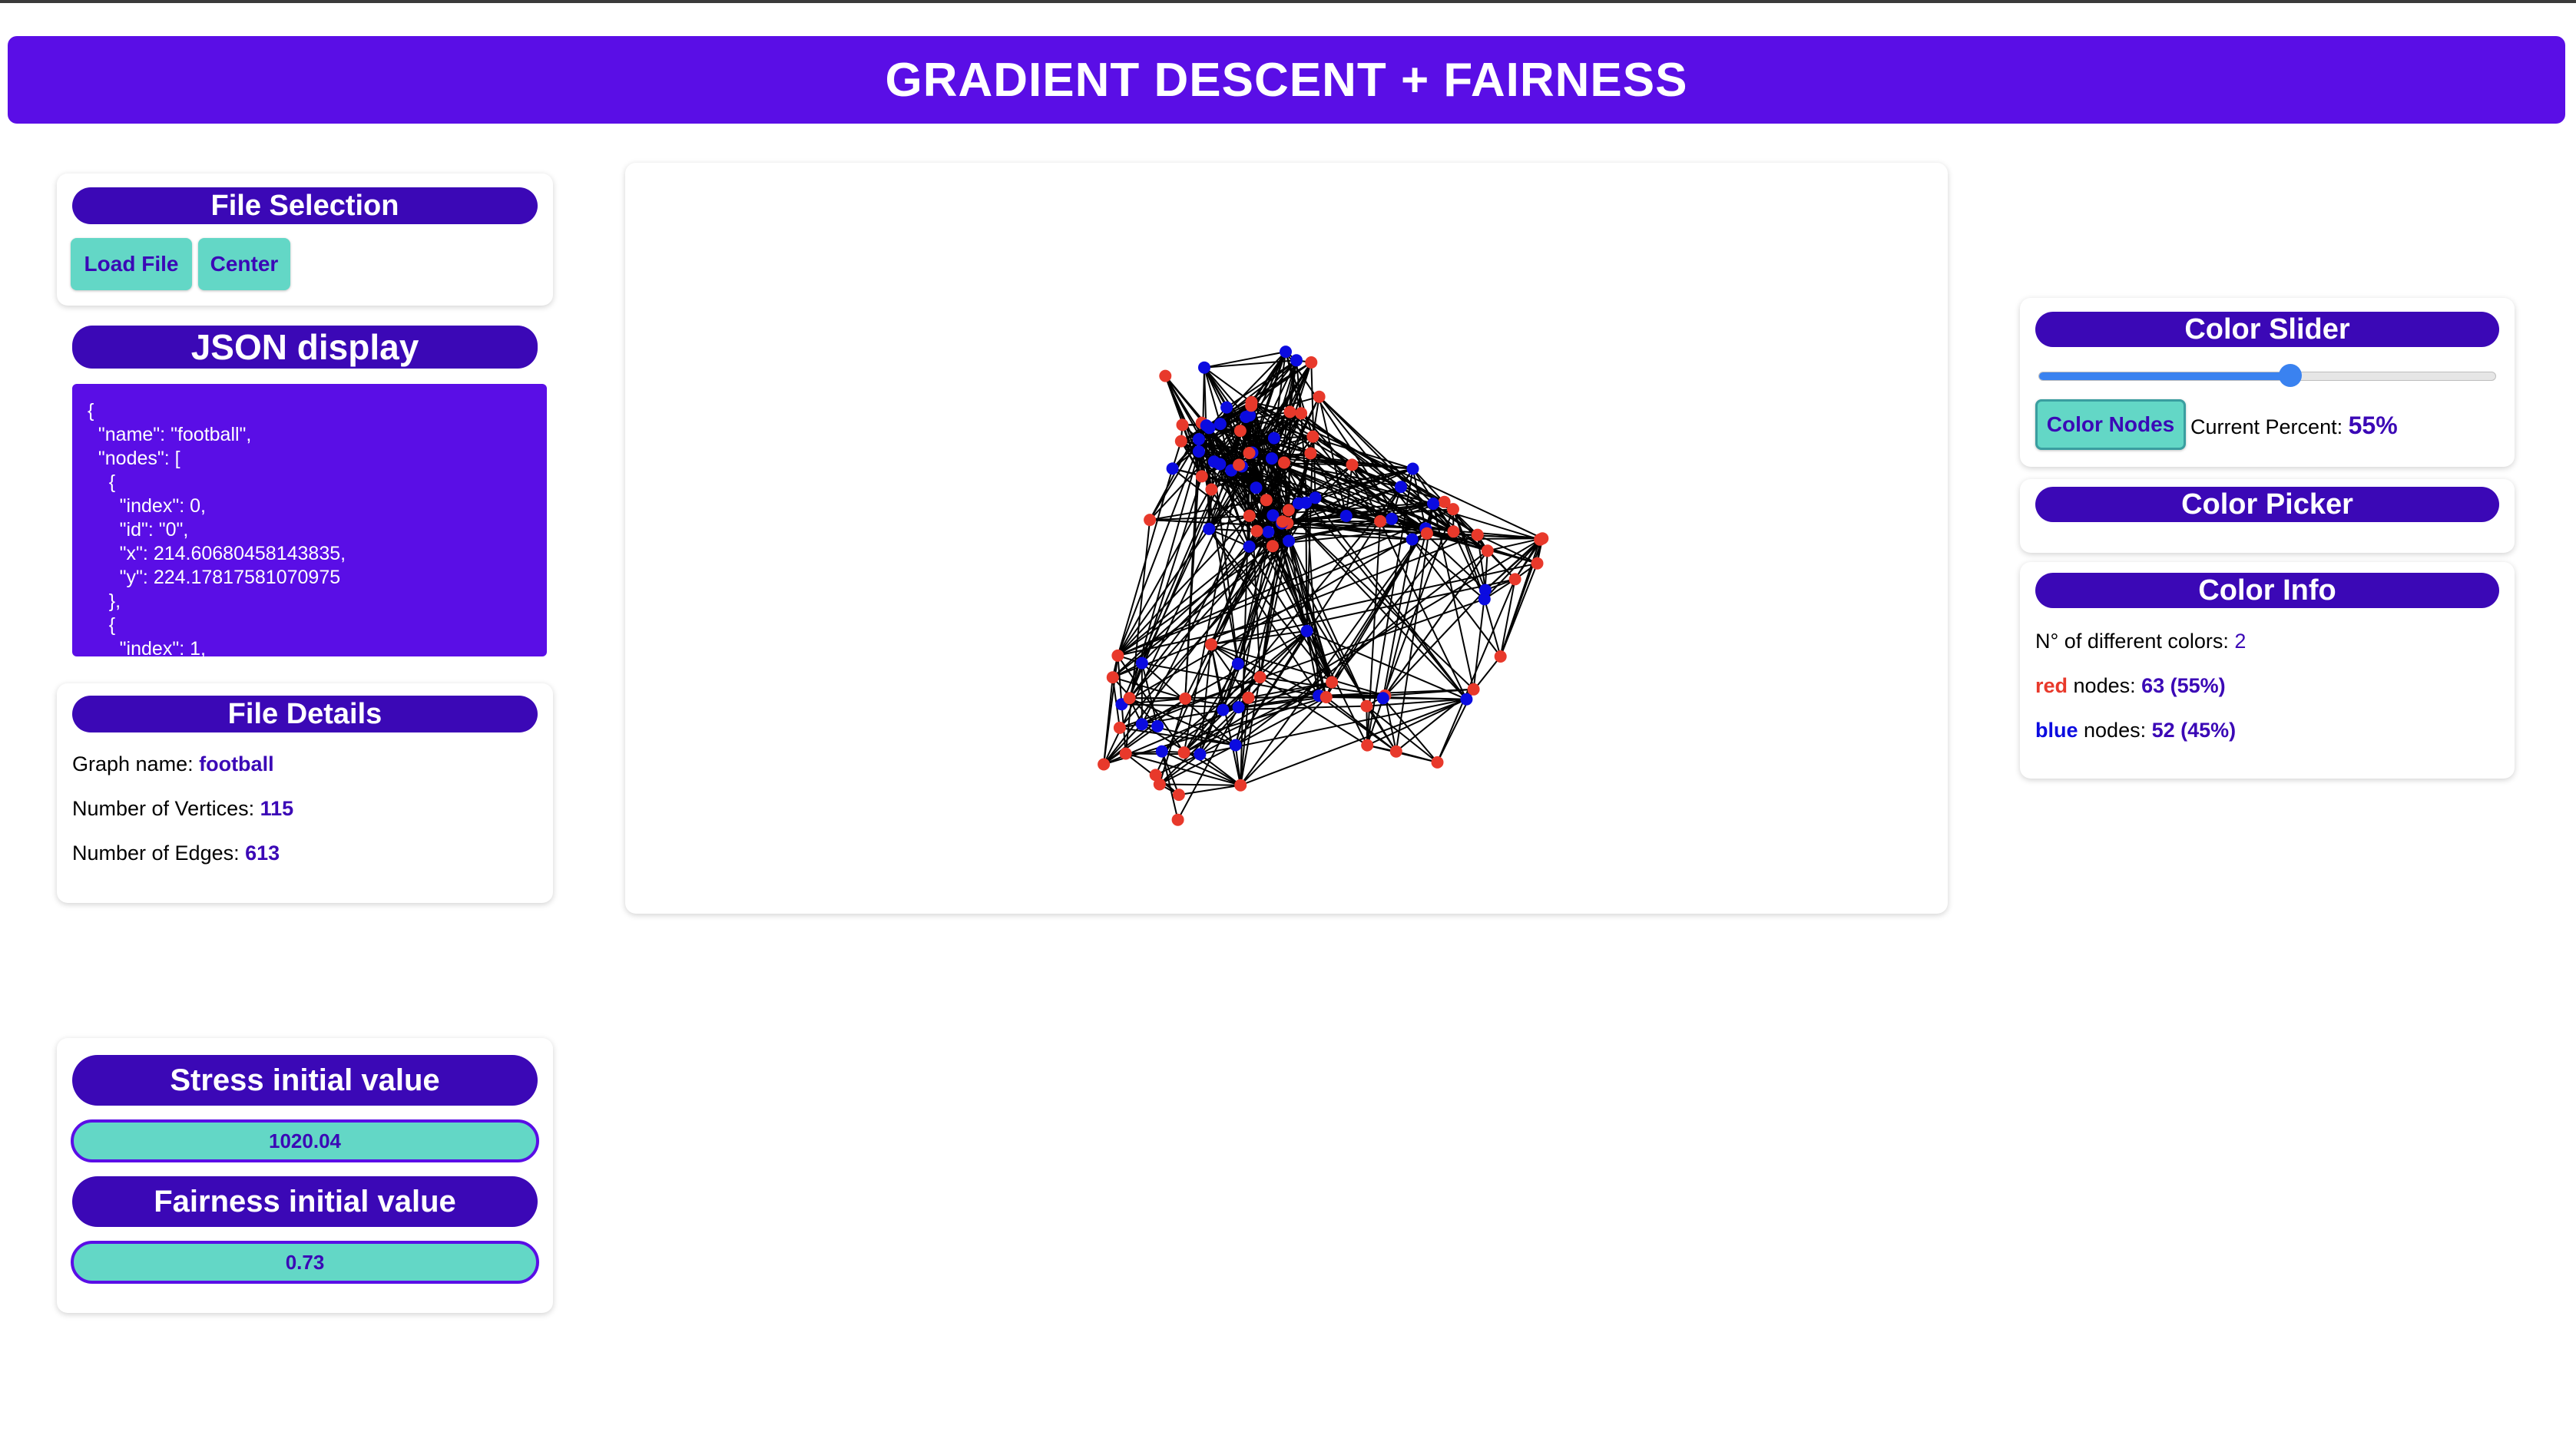 This screenshot has width=2576, height=1445. Describe the element at coordinates (131, 264) in the screenshot. I see `load-file-button: Load File` at that location.